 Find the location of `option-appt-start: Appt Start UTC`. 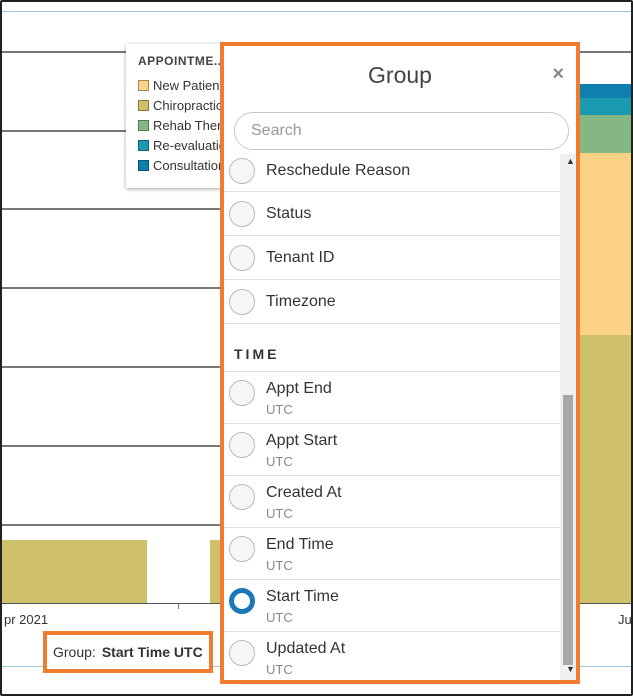

option-appt-start: Appt Start UTC is located at coordinates (392, 450).